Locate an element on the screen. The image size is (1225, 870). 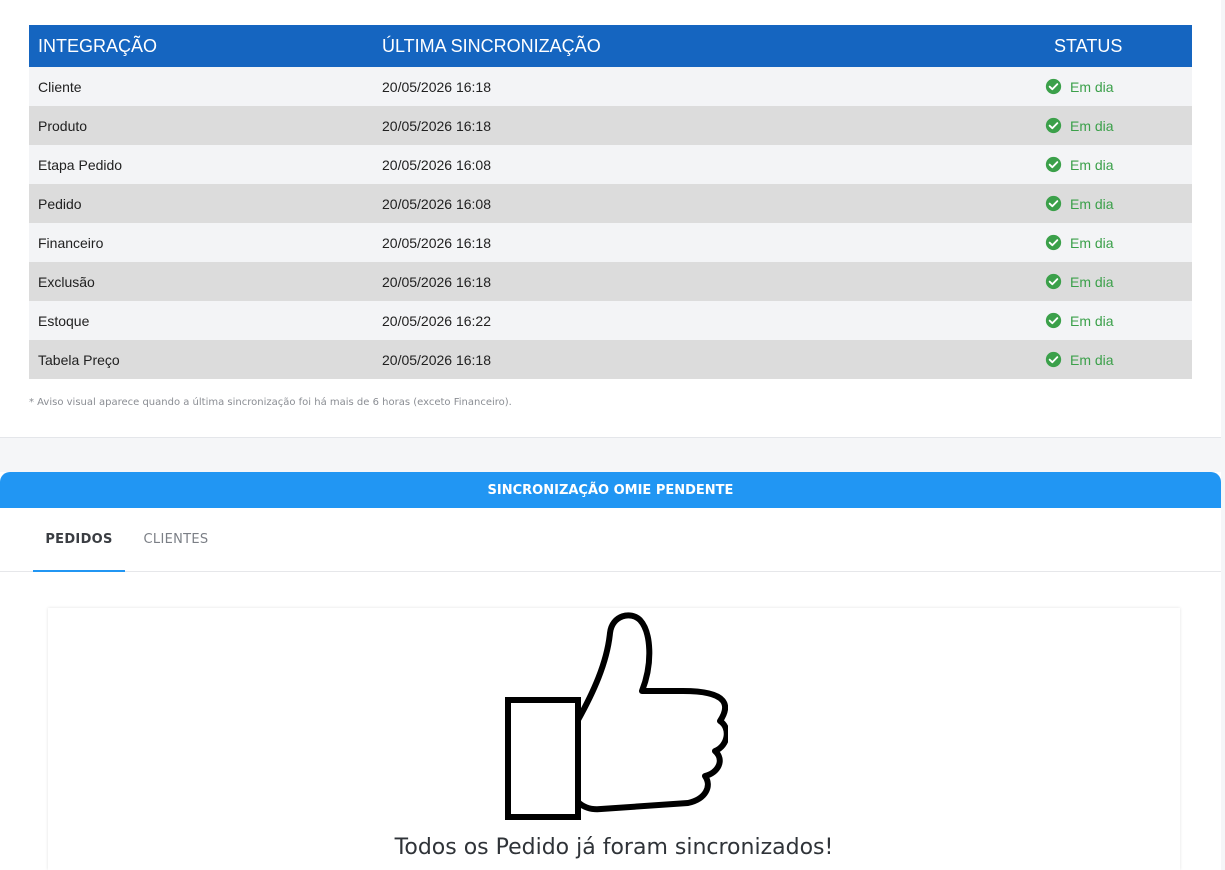
table-row: Cliente 20/05/2026 16:18 Em dia is located at coordinates (610, 86).